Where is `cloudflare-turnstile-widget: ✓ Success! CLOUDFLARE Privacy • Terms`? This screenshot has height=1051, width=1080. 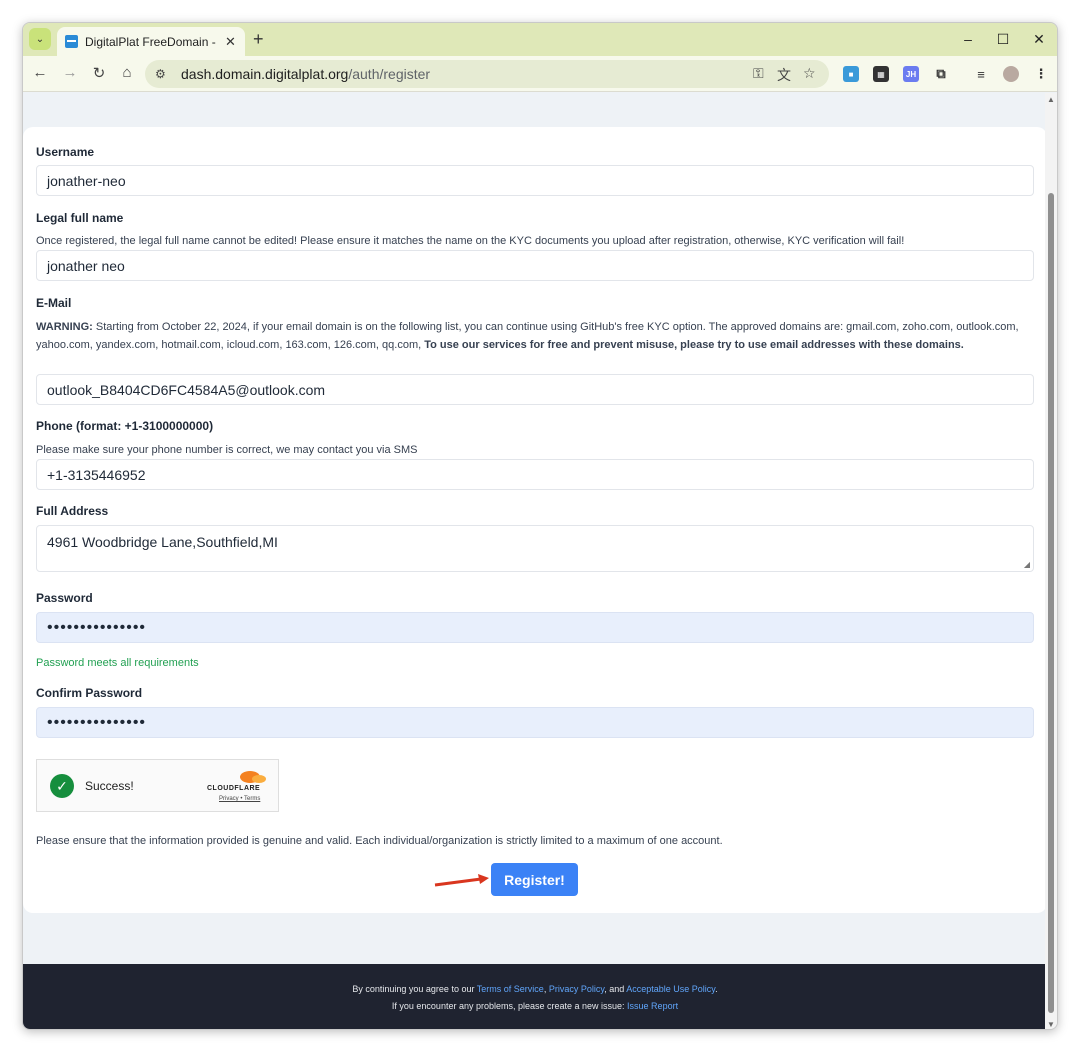 cloudflare-turnstile-widget: ✓ Success! CLOUDFLARE Privacy • Terms is located at coordinates (157, 785).